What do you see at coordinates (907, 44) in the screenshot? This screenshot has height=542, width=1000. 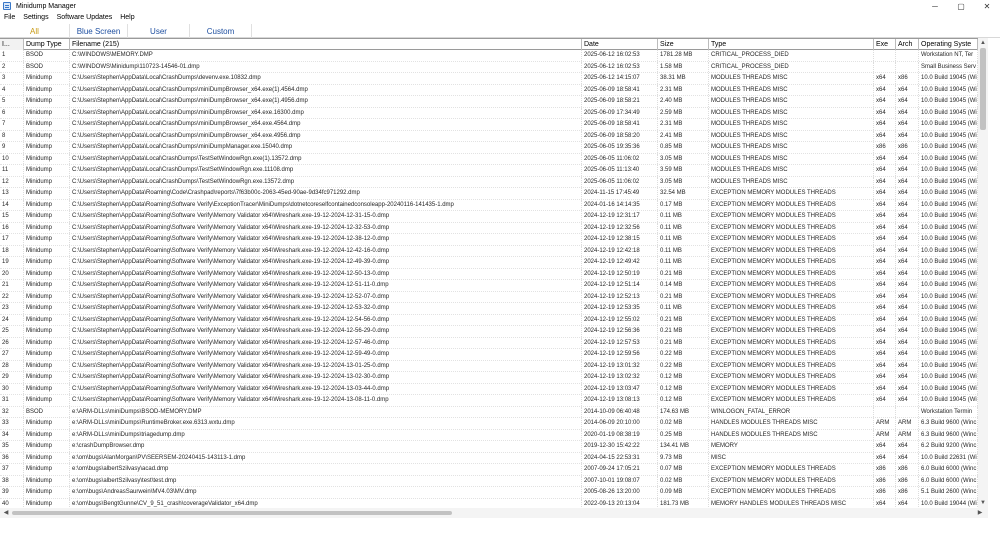 I see `column-header-arch: Arch` at bounding box center [907, 44].